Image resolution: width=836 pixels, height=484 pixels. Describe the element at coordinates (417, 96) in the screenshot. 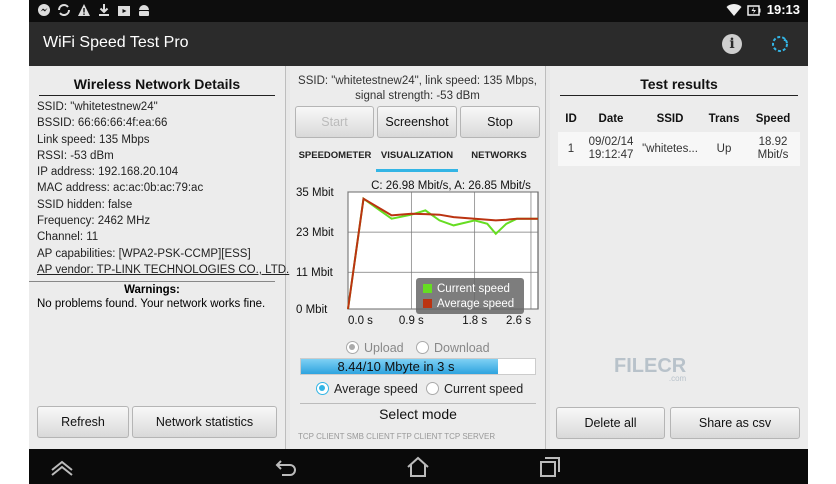

I see `connection-info-line2: signal strength: -53 dBm` at that location.